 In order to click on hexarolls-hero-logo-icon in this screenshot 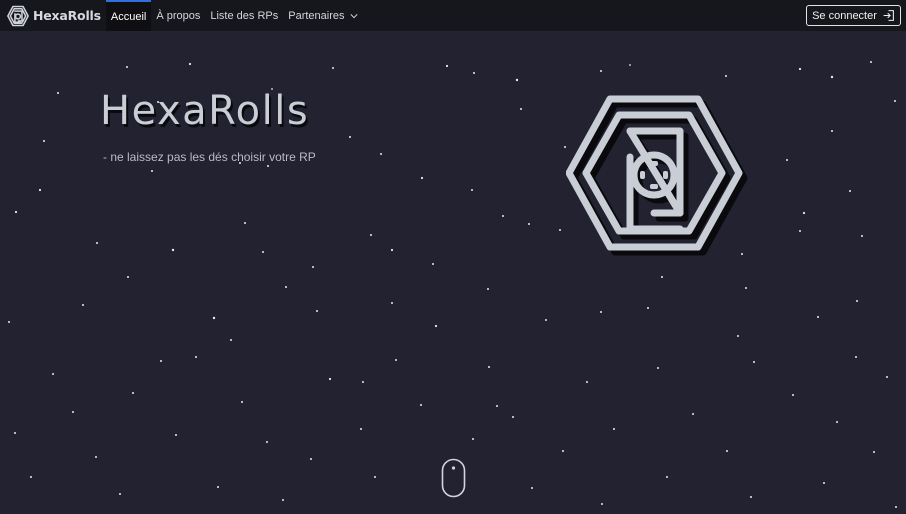, I will do `click(657, 175)`.